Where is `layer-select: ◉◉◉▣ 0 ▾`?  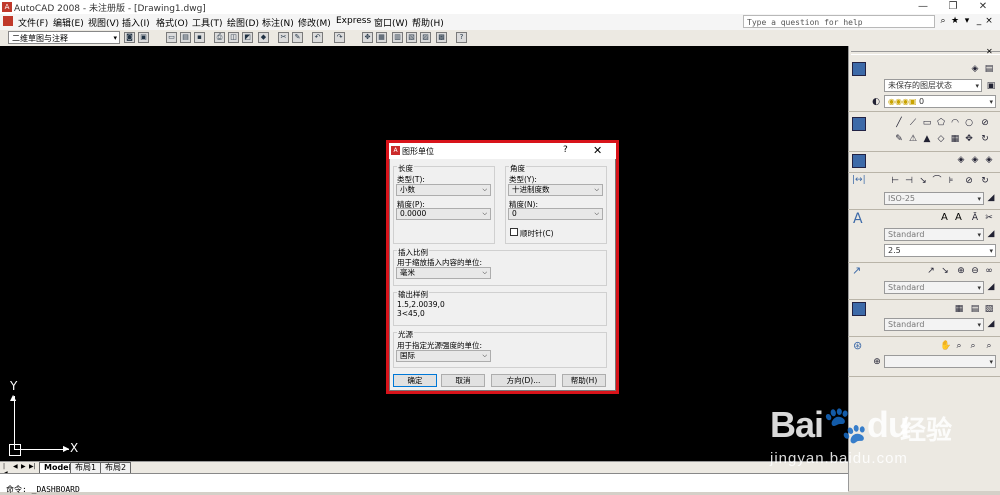
layer-select: ◉◉◉▣ 0 ▾ is located at coordinates (940, 101).